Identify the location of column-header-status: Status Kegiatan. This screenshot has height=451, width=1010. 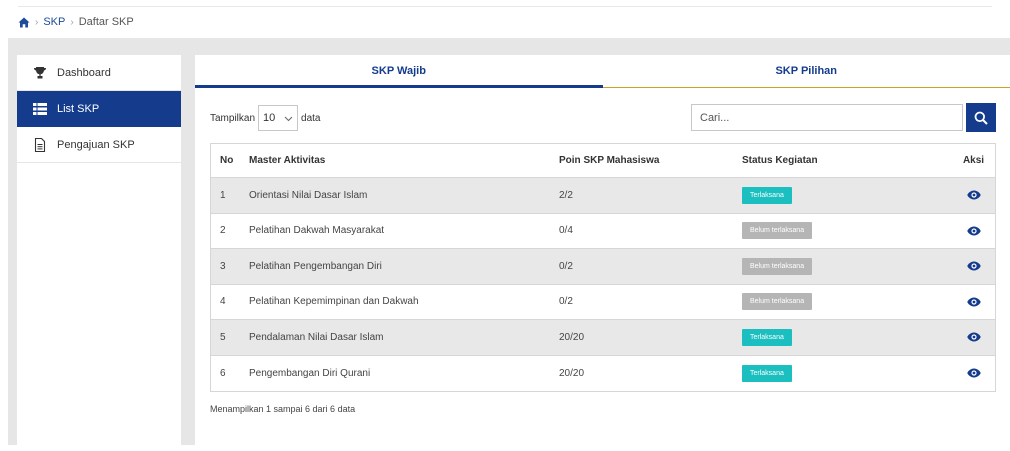
(847, 160).